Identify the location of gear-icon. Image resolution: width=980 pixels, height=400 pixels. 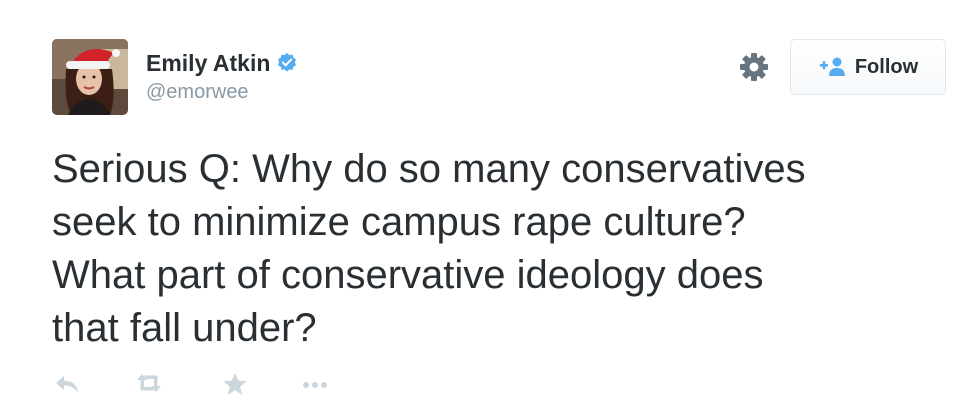
(754, 67).